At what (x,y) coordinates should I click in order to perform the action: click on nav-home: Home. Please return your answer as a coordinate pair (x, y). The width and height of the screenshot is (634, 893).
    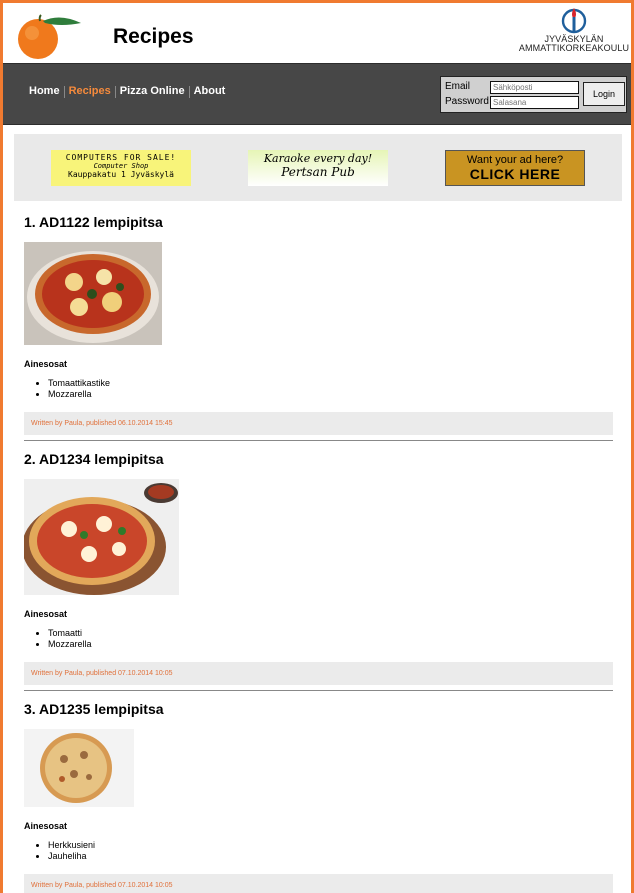
    Looking at the image, I should click on (44, 91).